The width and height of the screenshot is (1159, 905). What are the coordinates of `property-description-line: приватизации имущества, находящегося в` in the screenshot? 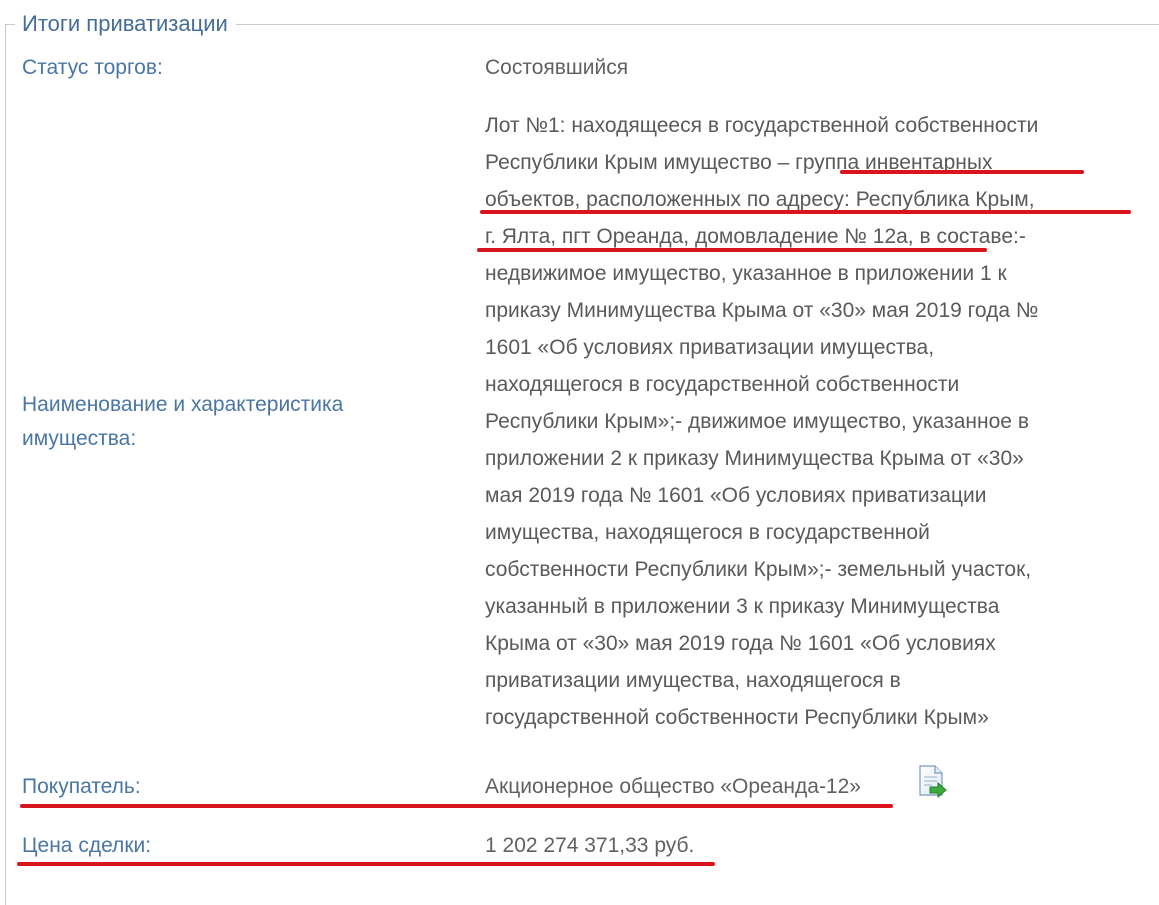 It's located at (693, 680).